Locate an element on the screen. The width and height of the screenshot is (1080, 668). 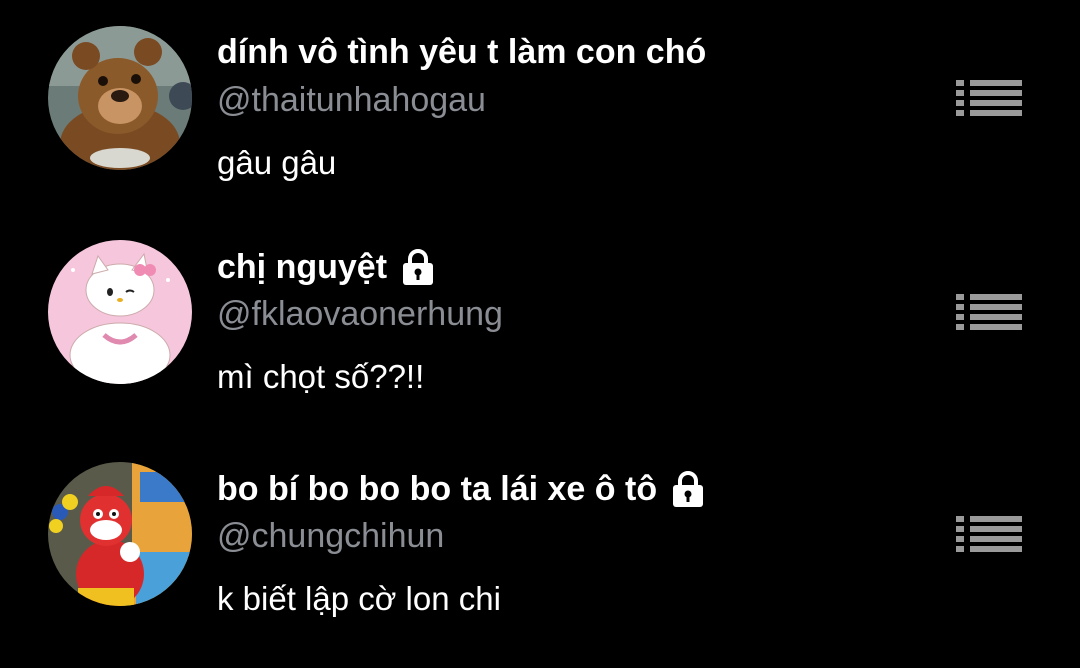
display-name-text: dính vô tình yêu t làm con chó is located at coordinates (462, 52).